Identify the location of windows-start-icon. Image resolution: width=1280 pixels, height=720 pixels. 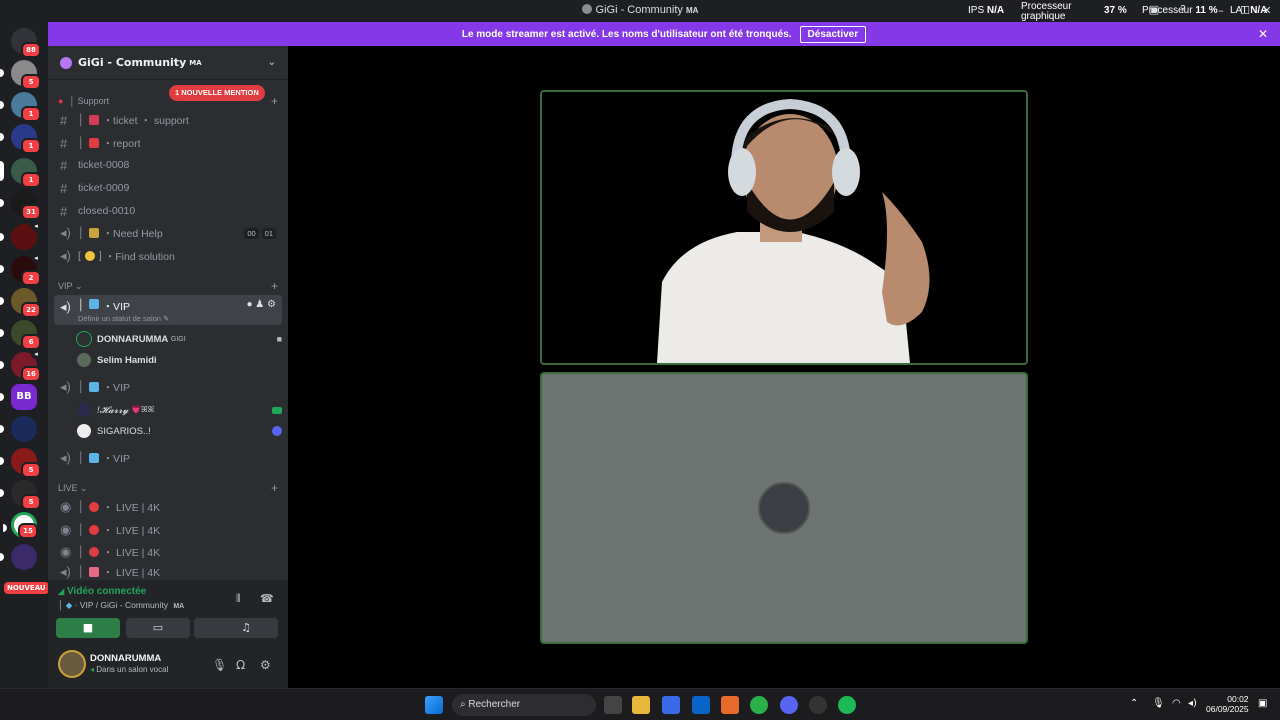
(434, 705).